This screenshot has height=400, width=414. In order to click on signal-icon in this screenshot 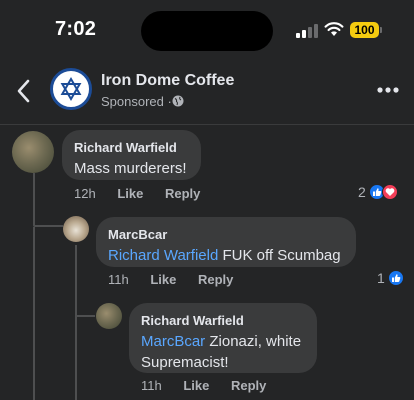, I will do `click(307, 30)`.